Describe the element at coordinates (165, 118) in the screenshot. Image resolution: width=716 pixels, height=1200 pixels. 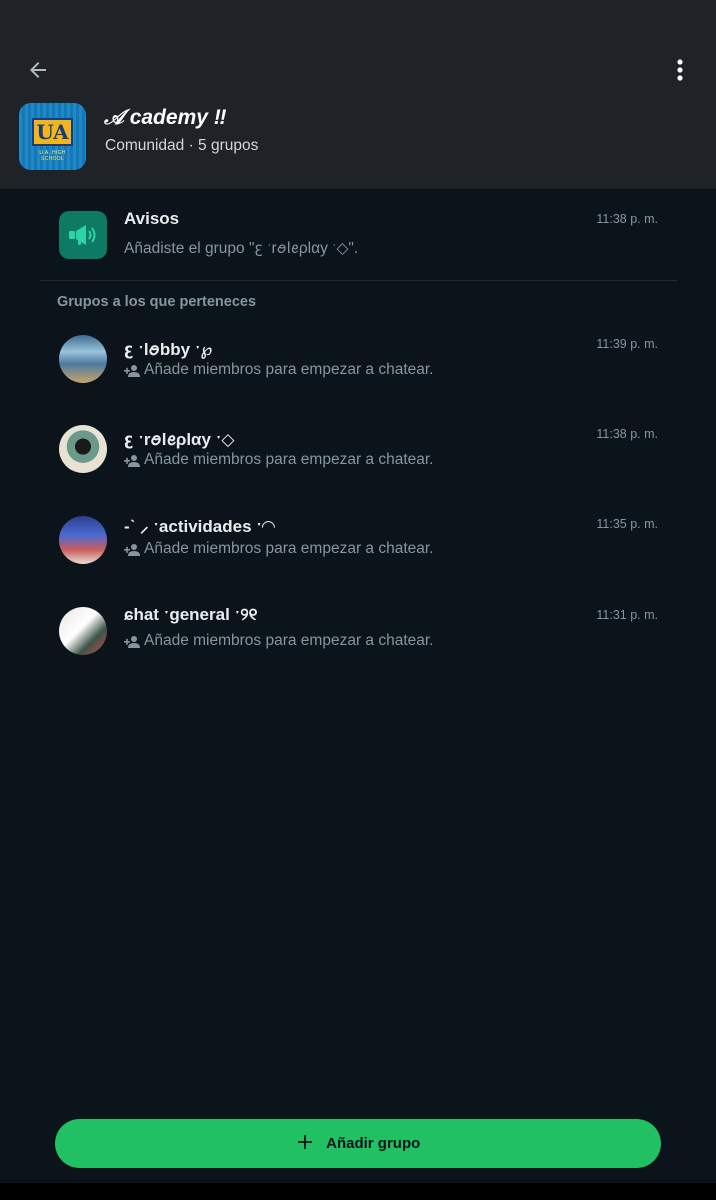
I see `community-title: 𝒜 cademy ‼` at that location.